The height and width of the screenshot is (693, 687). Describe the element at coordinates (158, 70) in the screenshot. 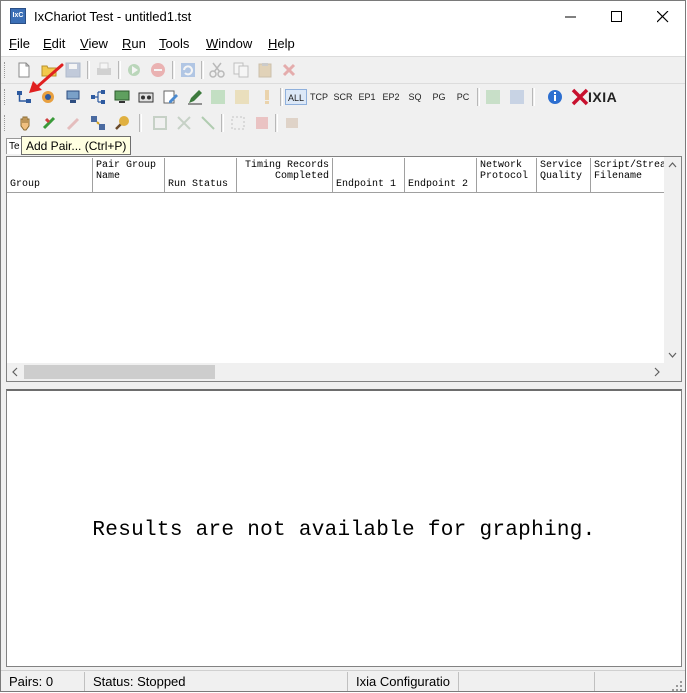

I see `stop-icon` at that location.